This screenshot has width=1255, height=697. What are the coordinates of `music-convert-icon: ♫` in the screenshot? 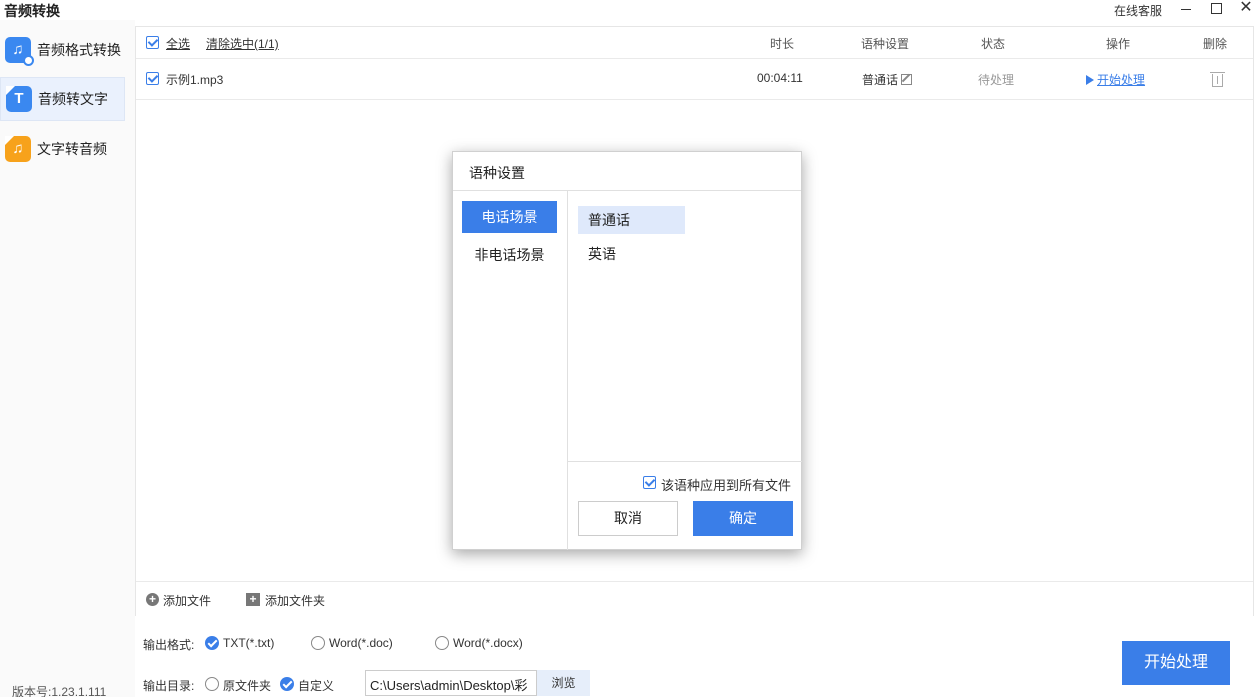 It's located at (19, 51).